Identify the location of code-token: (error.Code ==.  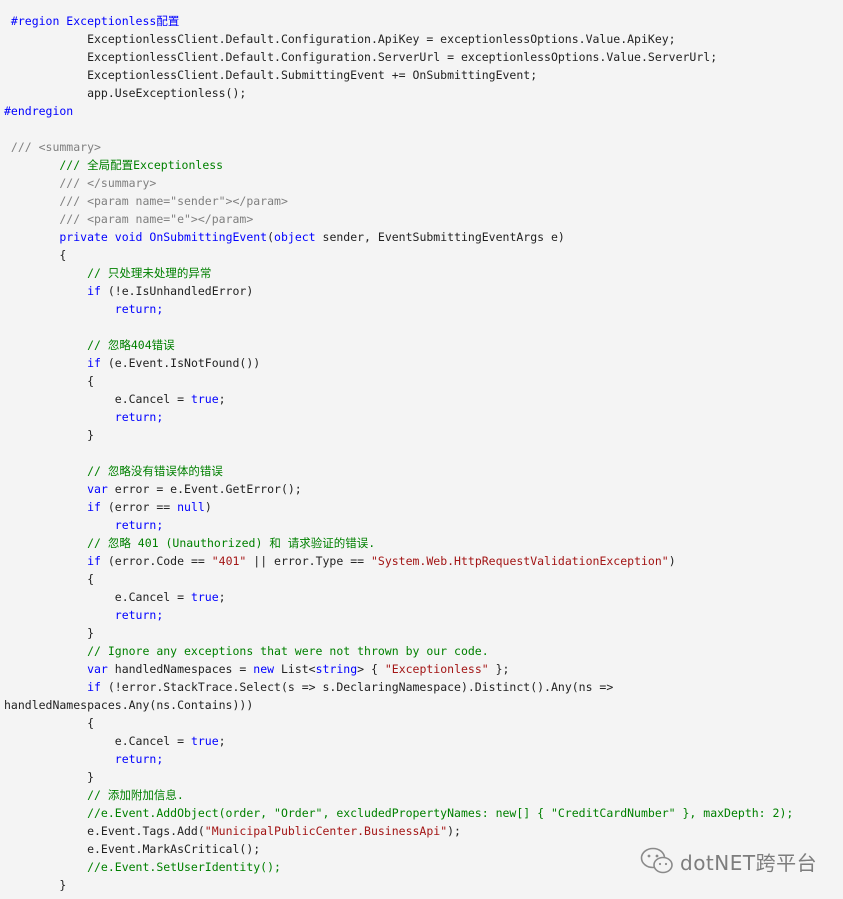
(156, 561).